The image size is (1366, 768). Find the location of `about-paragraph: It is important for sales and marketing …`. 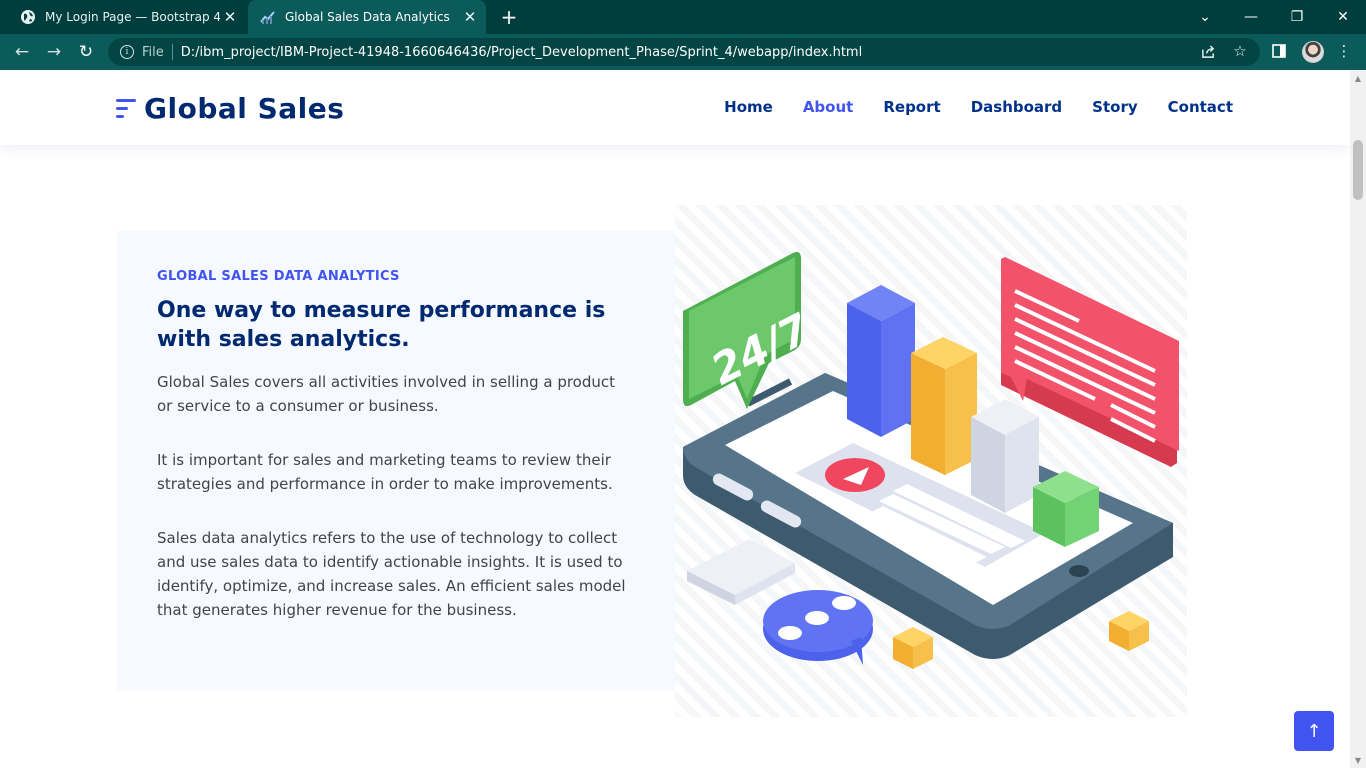

about-paragraph: It is important for sales and marketing … is located at coordinates (385, 472).